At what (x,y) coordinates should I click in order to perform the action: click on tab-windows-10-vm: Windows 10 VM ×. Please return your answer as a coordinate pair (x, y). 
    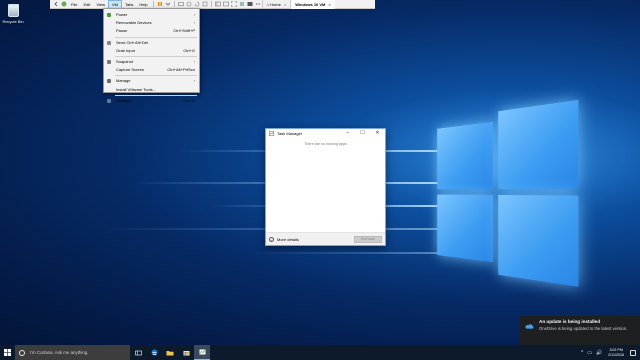
    Looking at the image, I should click on (312, 4).